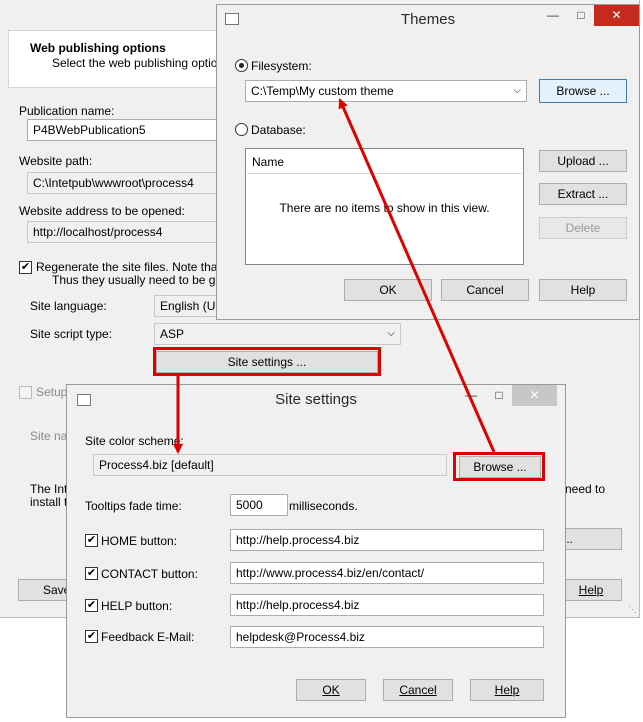 This screenshot has height=722, width=643. What do you see at coordinates (133, 506) in the screenshot?
I see `tooltips-label: Tooltips fade time:` at bounding box center [133, 506].